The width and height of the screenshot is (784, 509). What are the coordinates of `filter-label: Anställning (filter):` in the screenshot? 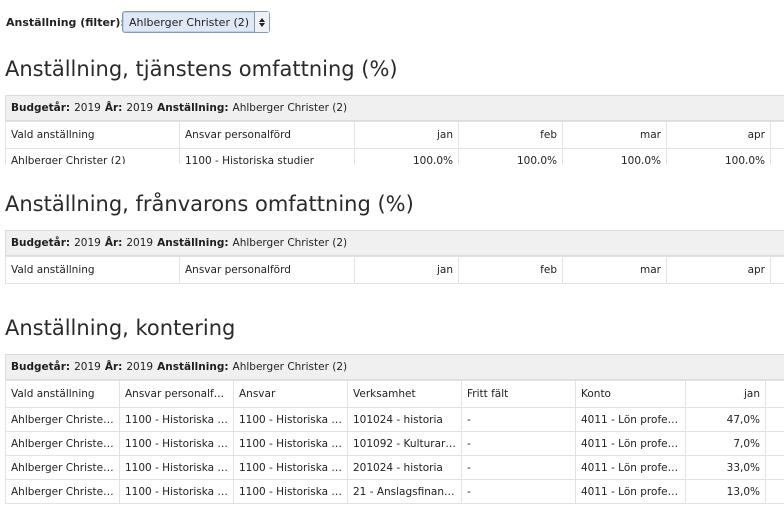 It's located at (65, 22).